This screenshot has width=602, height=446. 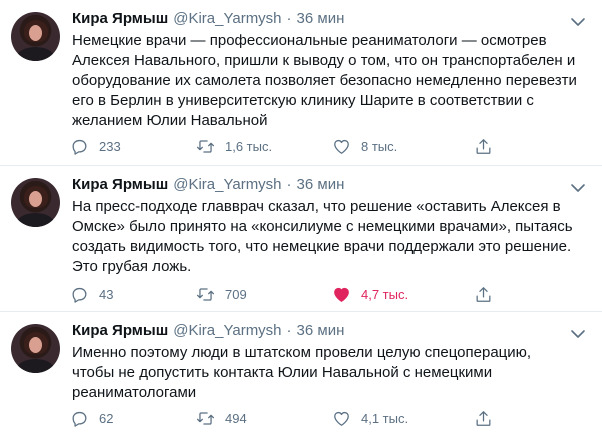 I want to click on retweet-count: 494, so click(x=236, y=418).